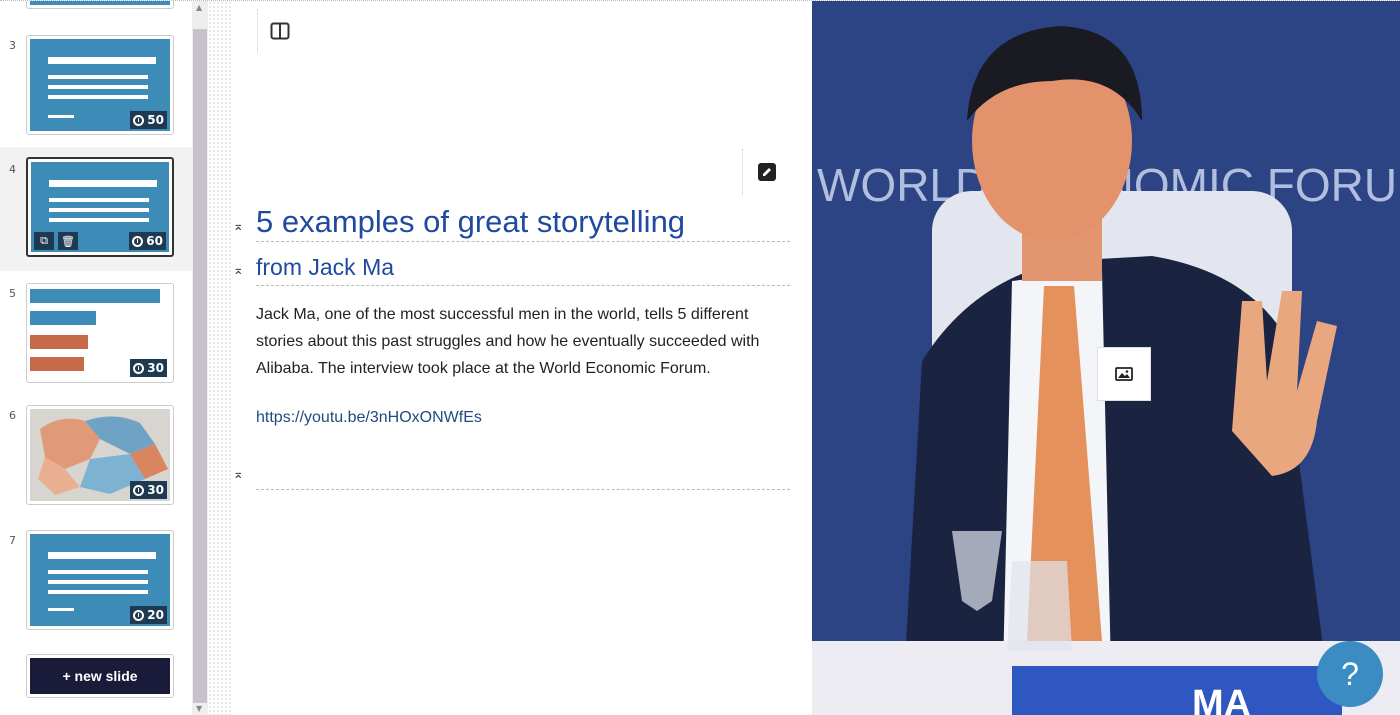 This screenshot has width=1400, height=715. Describe the element at coordinates (1221, 699) in the screenshot. I see `nameplate-text: MA` at that location.